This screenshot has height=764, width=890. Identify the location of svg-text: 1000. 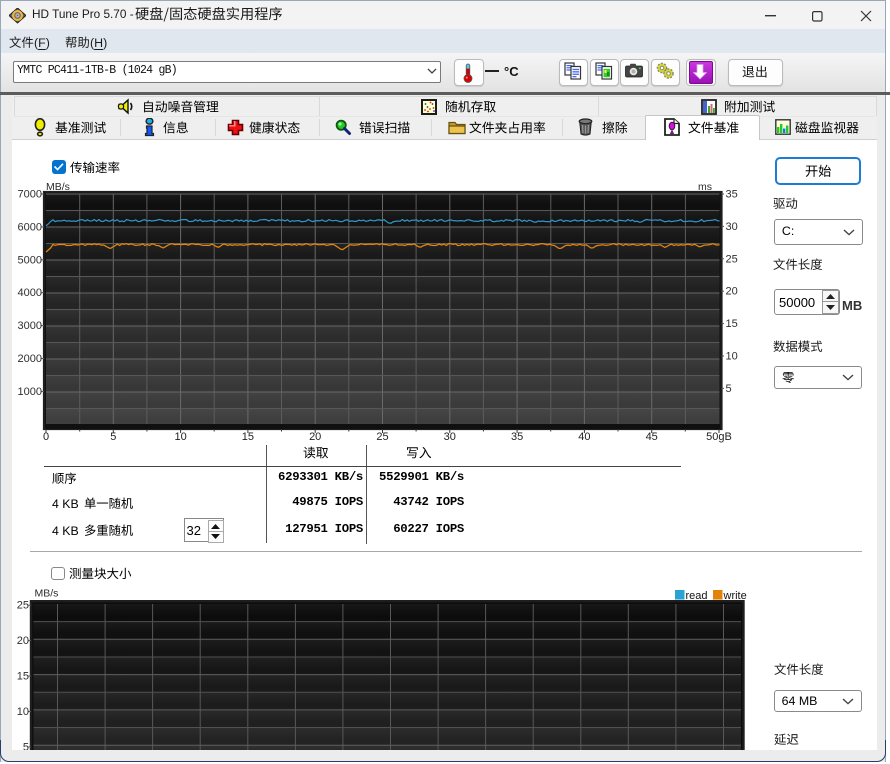
(30, 392).